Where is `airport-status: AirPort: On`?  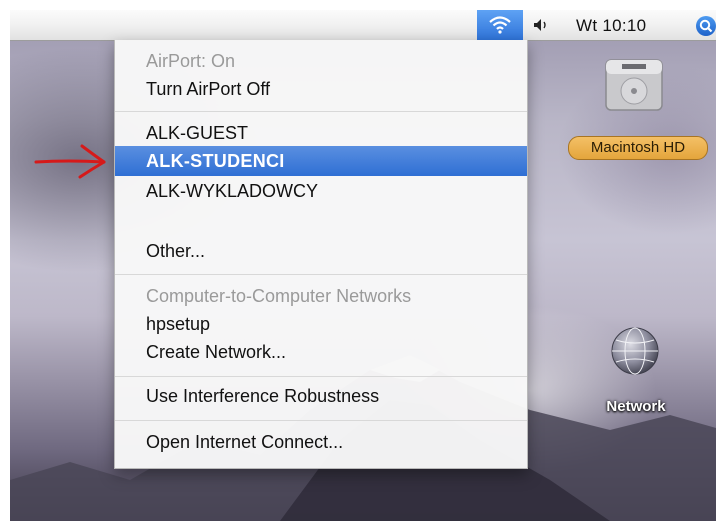
airport-status: AirPort: On is located at coordinates (191, 61).